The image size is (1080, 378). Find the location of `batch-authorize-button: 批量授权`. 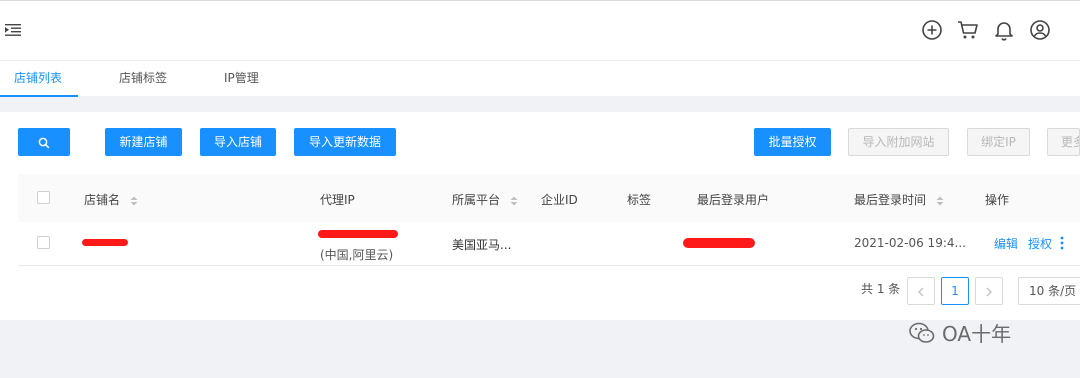

batch-authorize-button: 批量授权 is located at coordinates (792, 142).